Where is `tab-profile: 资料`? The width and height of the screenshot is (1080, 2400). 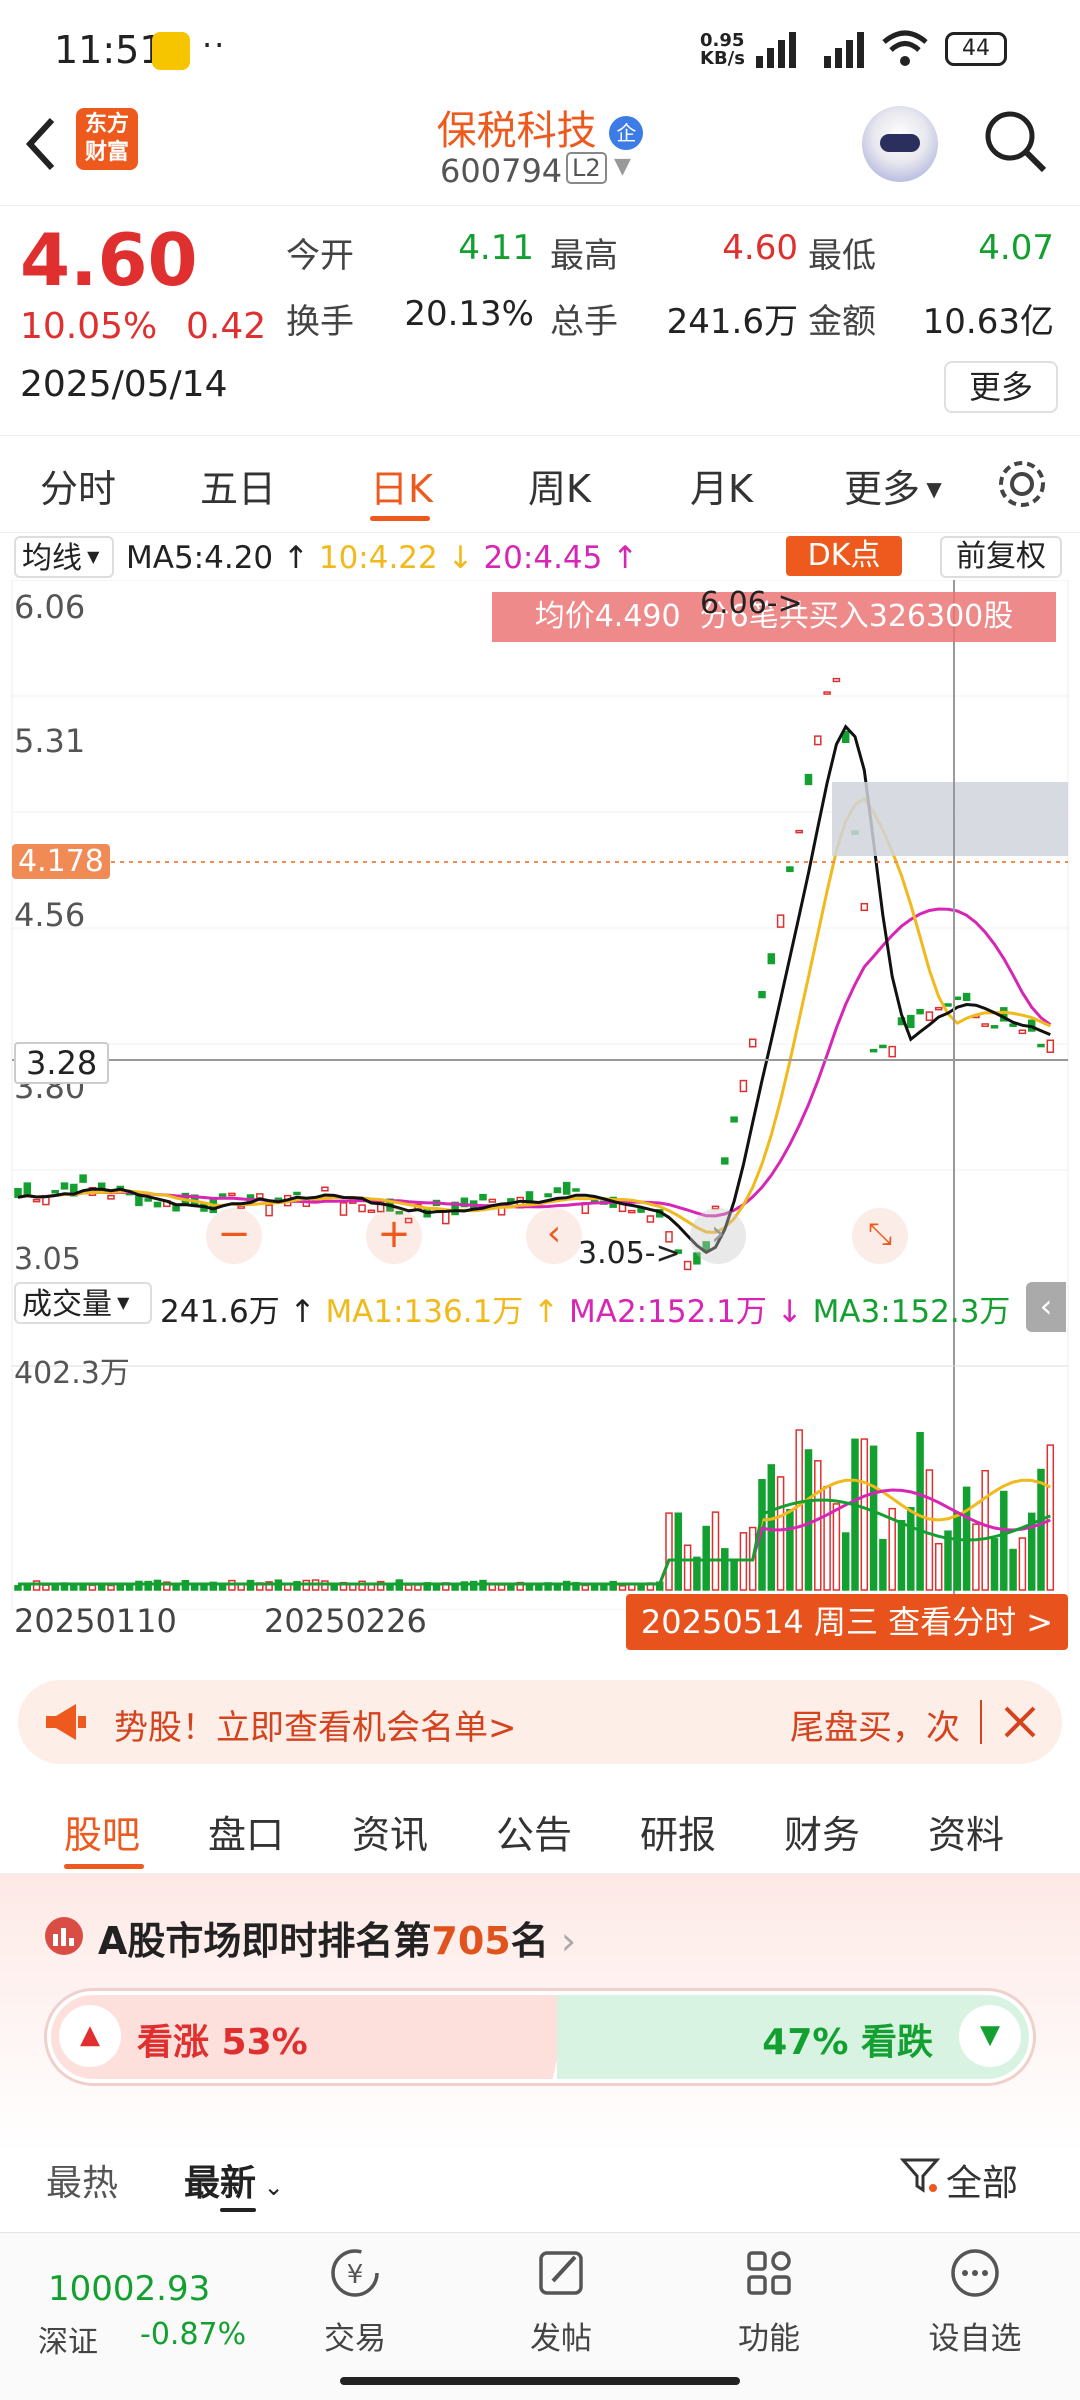
tab-profile: 资料 is located at coordinates (966, 1831).